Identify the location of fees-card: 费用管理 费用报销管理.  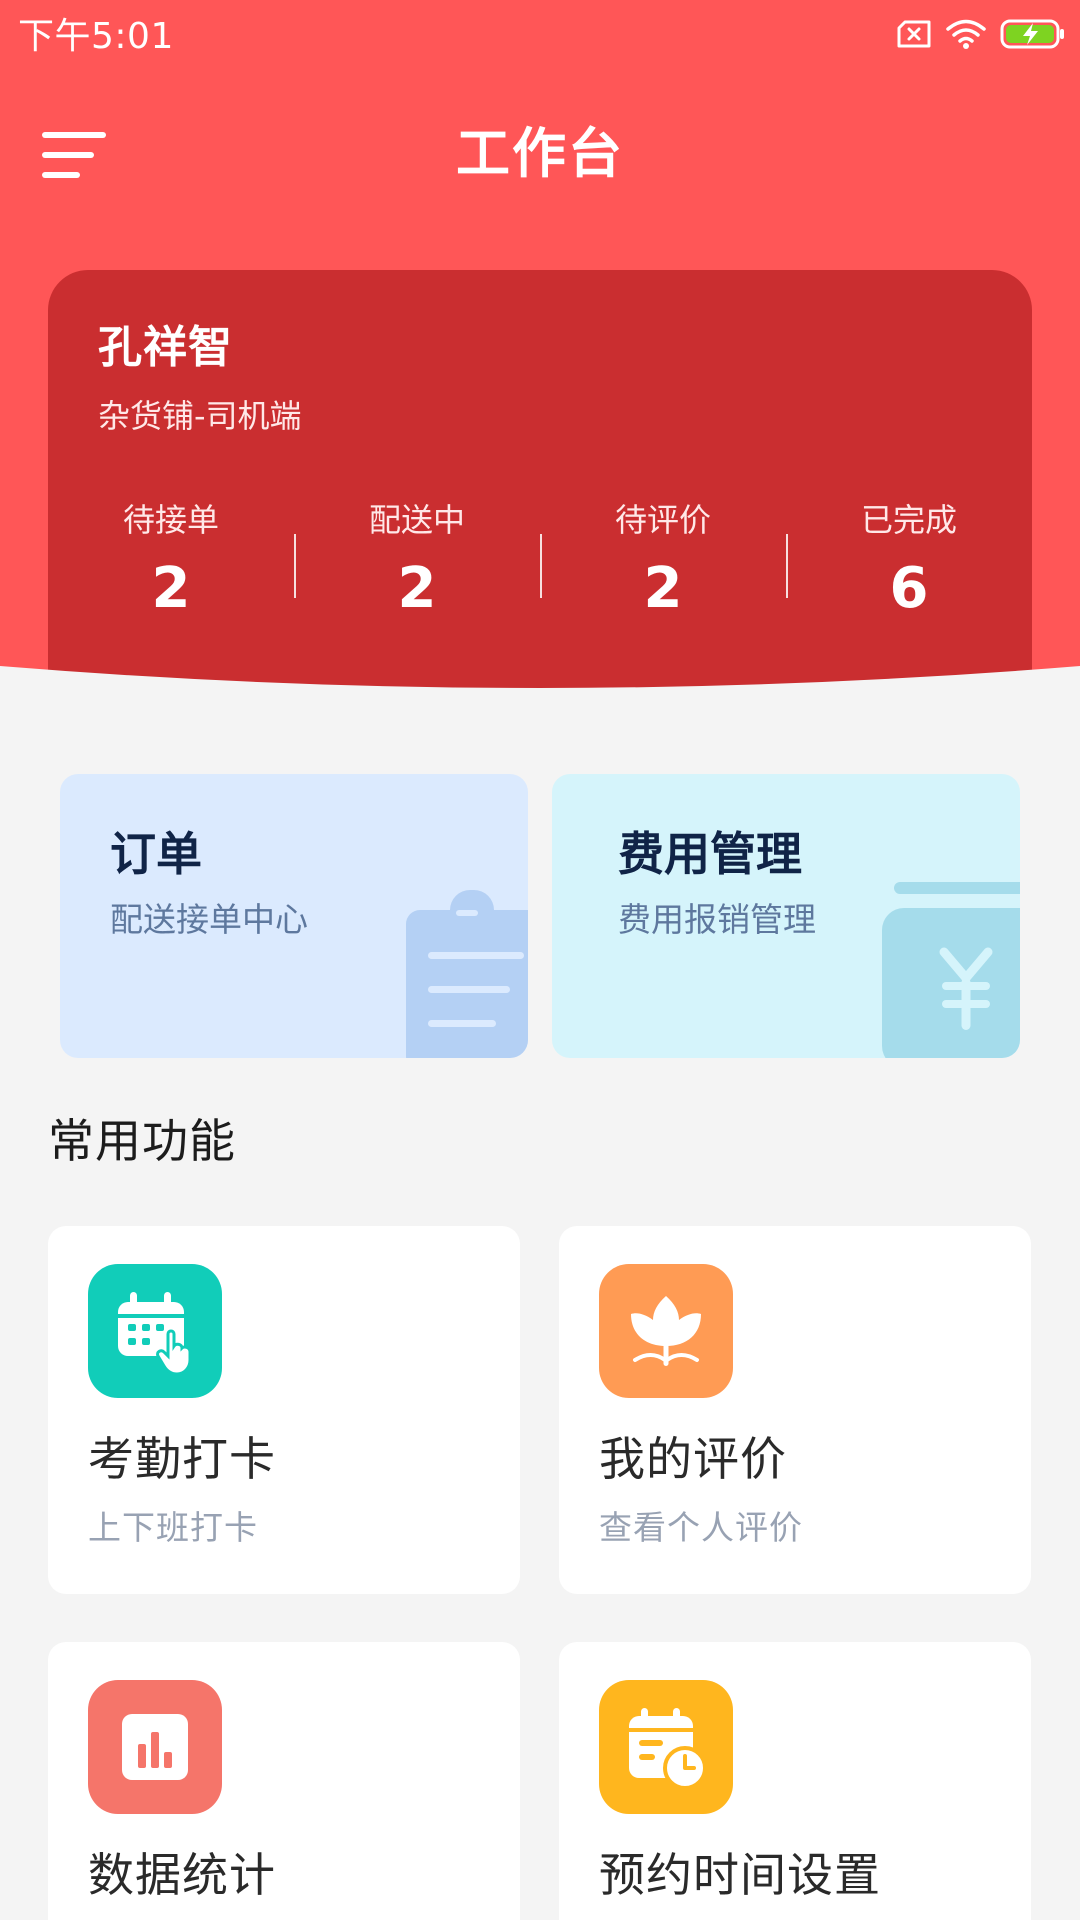
(786, 916).